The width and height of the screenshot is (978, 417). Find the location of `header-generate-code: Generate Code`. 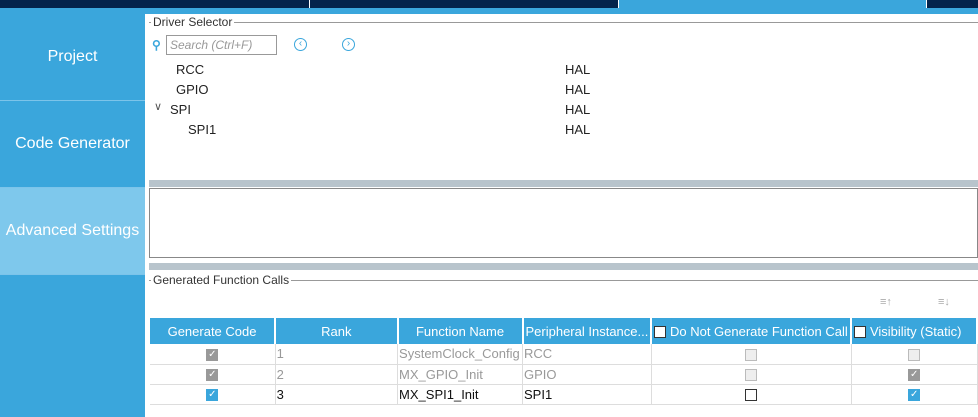

header-generate-code: Generate Code is located at coordinates (213, 331).